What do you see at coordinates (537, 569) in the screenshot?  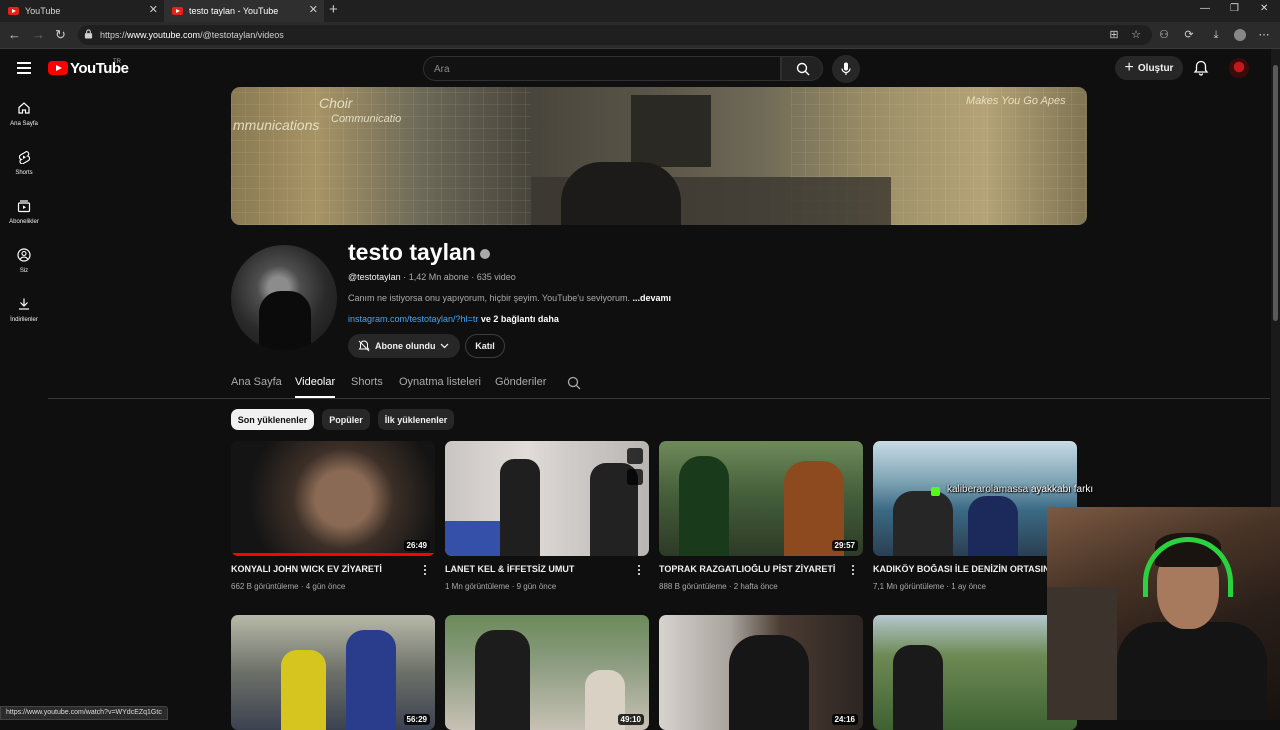 I see `video-title: LANET KEL & İFFETSİZ UMUT` at bounding box center [537, 569].